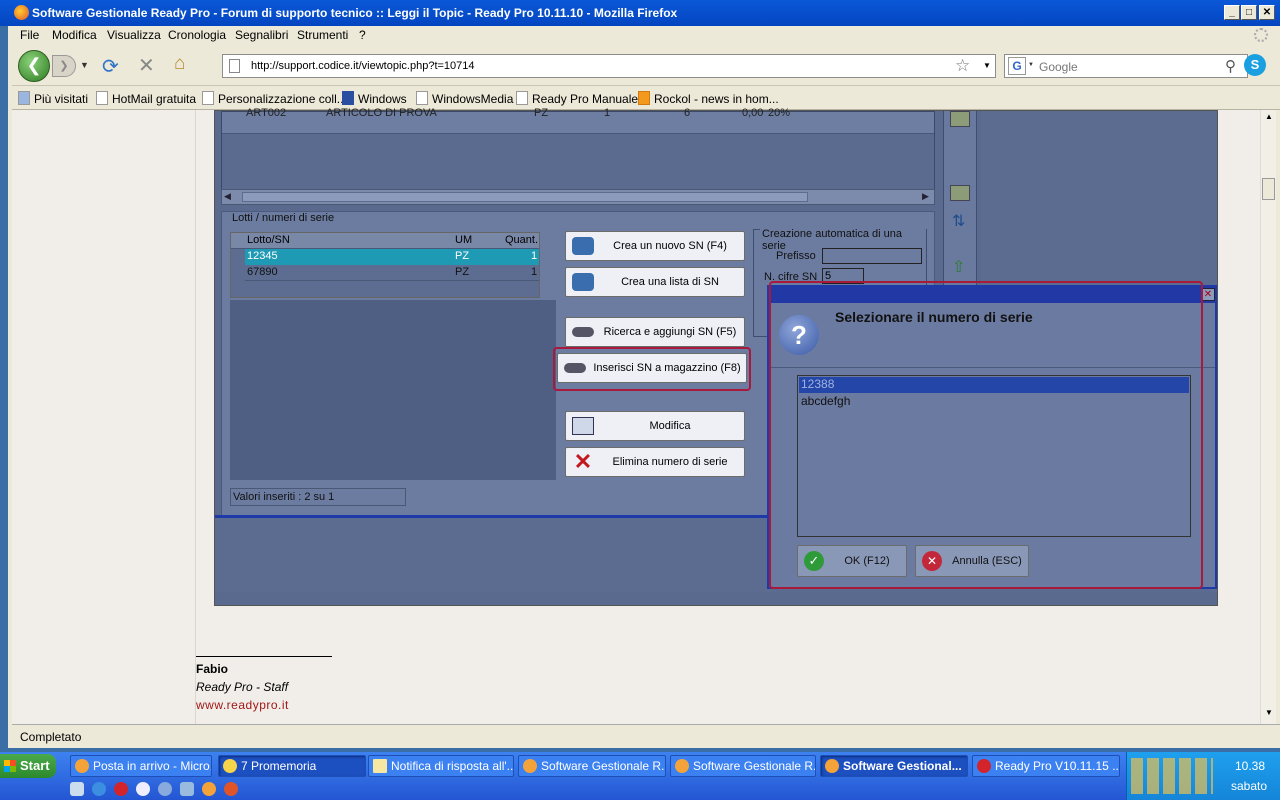 This screenshot has height=800, width=1280. I want to click on engine-dropdown-icon: ▼, so click(1031, 65).